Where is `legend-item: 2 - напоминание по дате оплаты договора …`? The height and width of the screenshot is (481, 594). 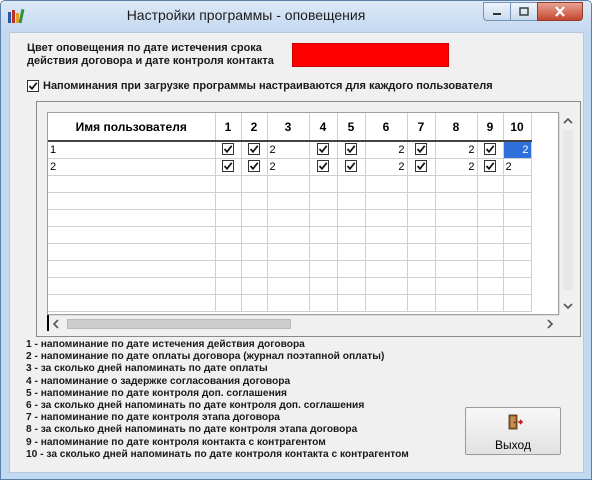 legend-item: 2 - напоминание по дате оплаты договора … is located at coordinates (205, 357).